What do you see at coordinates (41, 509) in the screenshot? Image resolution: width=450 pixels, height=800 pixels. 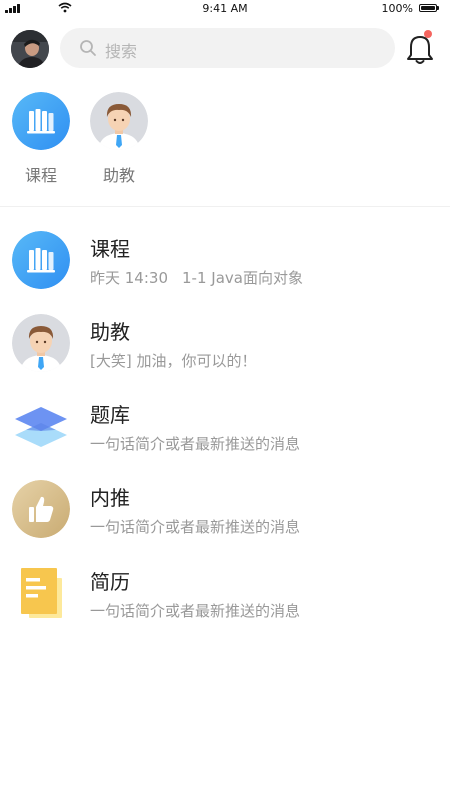 I see `thumbs-up-icon` at bounding box center [41, 509].